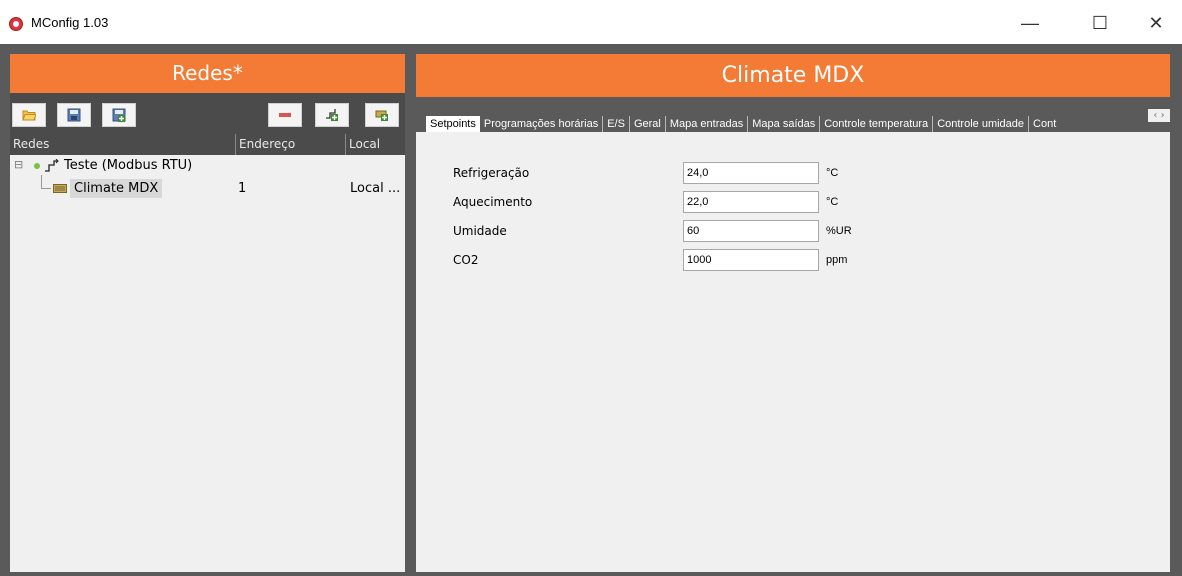  Describe the element at coordinates (837, 260) in the screenshot. I see `co2-unit: ppm` at that location.